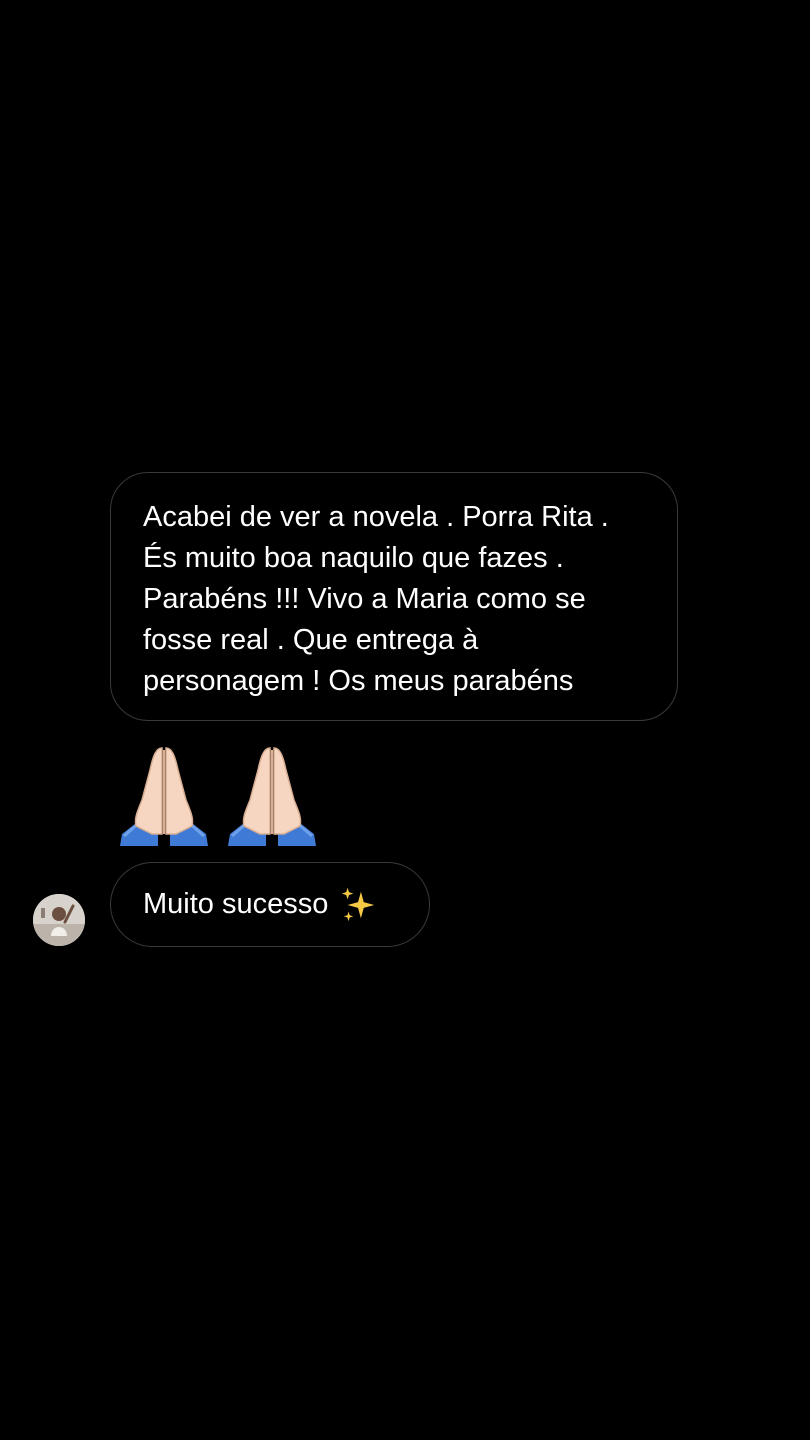 Image resolution: width=810 pixels, height=1440 pixels. I want to click on message-text-line: Acabei de ver a novela . Porra Rita ., so click(376, 517).